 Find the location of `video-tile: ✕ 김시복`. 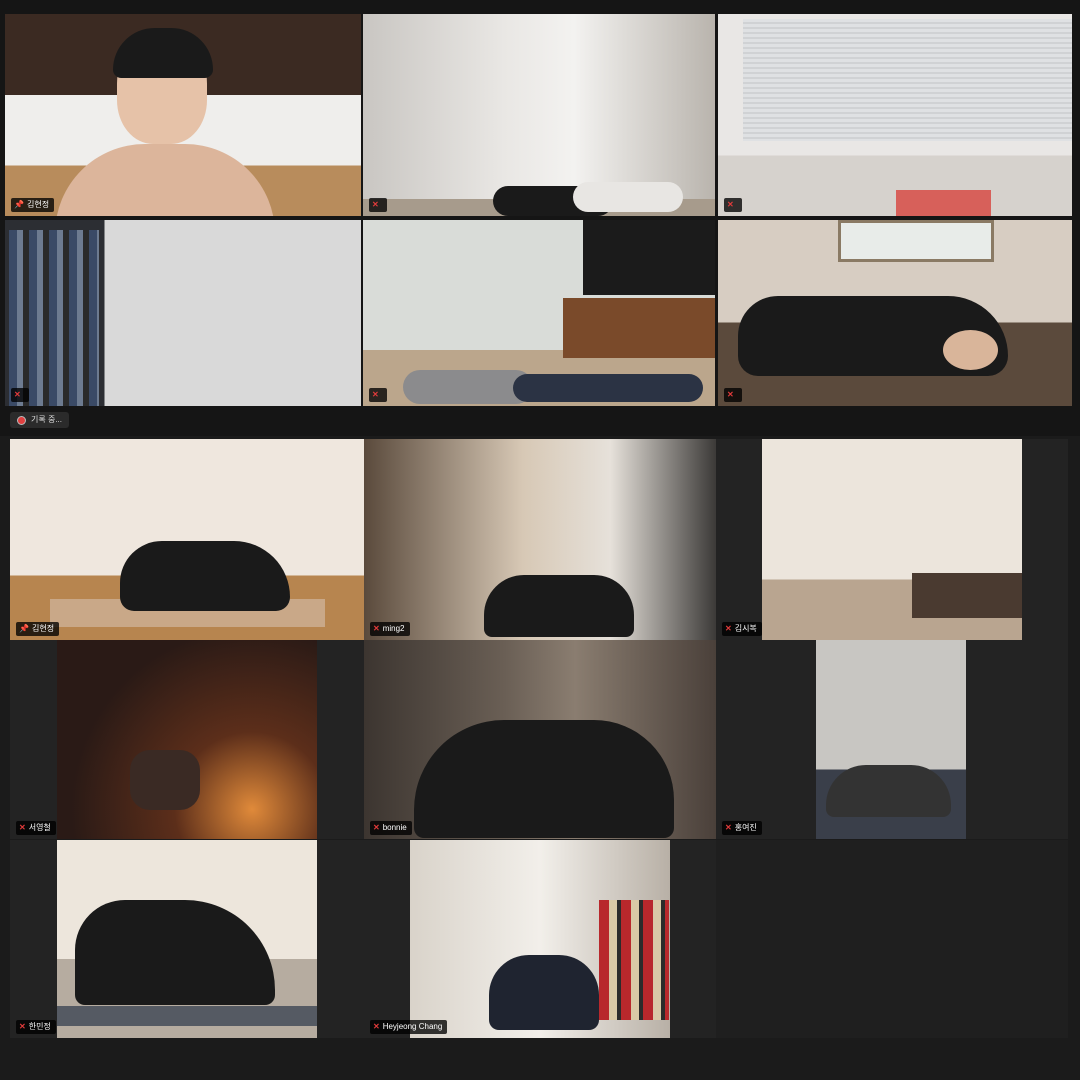

video-tile: ✕ 김시복 is located at coordinates (892, 539).